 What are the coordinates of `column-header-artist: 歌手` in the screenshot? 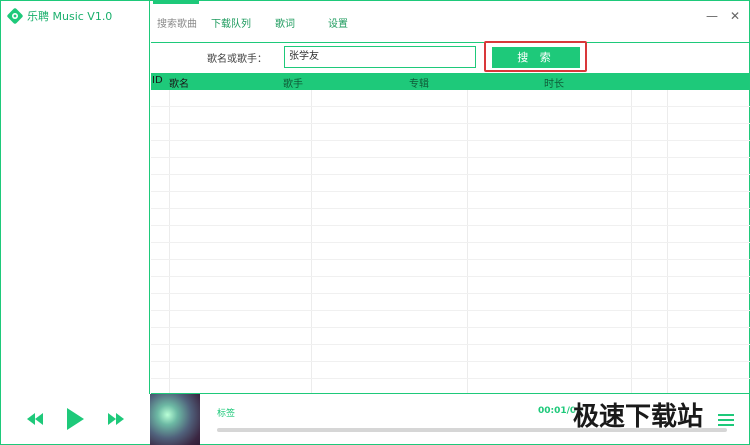 It's located at (293, 82).